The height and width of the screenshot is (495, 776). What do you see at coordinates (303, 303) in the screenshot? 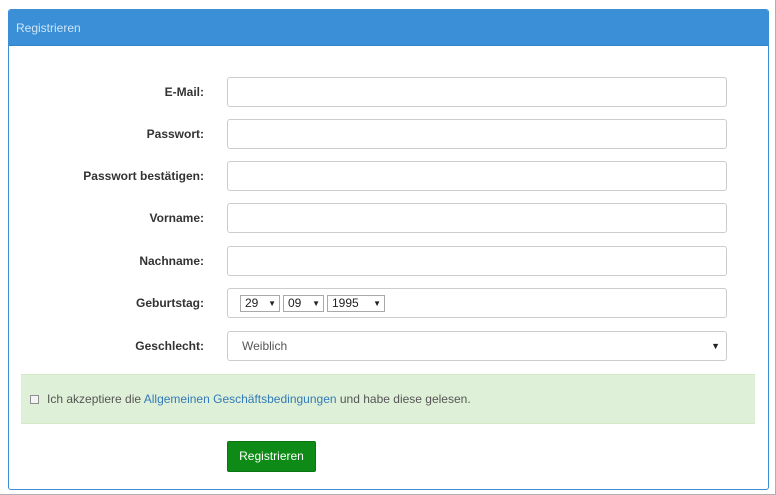
I see `birthday-month-select: 09 ▼` at bounding box center [303, 303].